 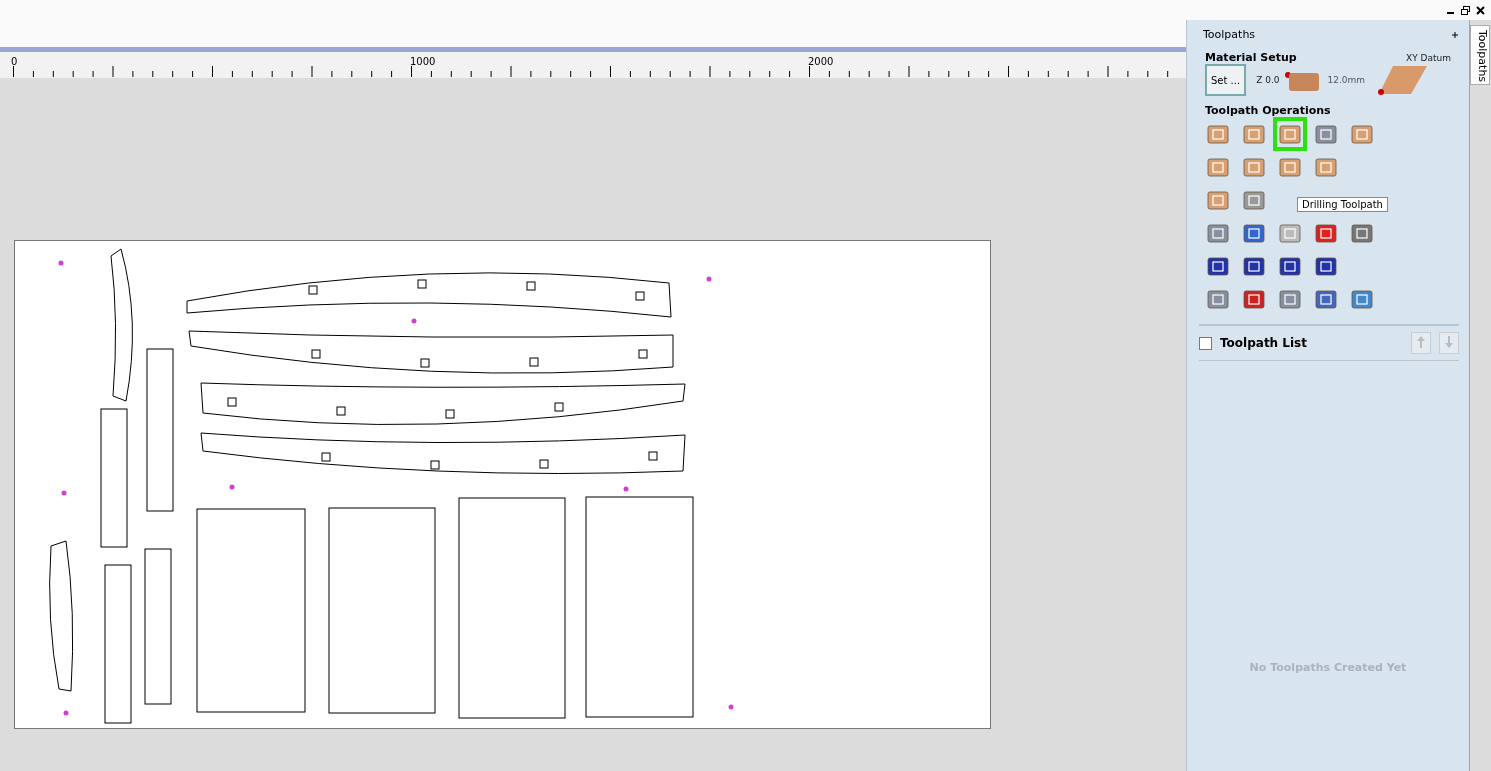 I want to click on datum-plate-icon, so click(x=1402, y=80).